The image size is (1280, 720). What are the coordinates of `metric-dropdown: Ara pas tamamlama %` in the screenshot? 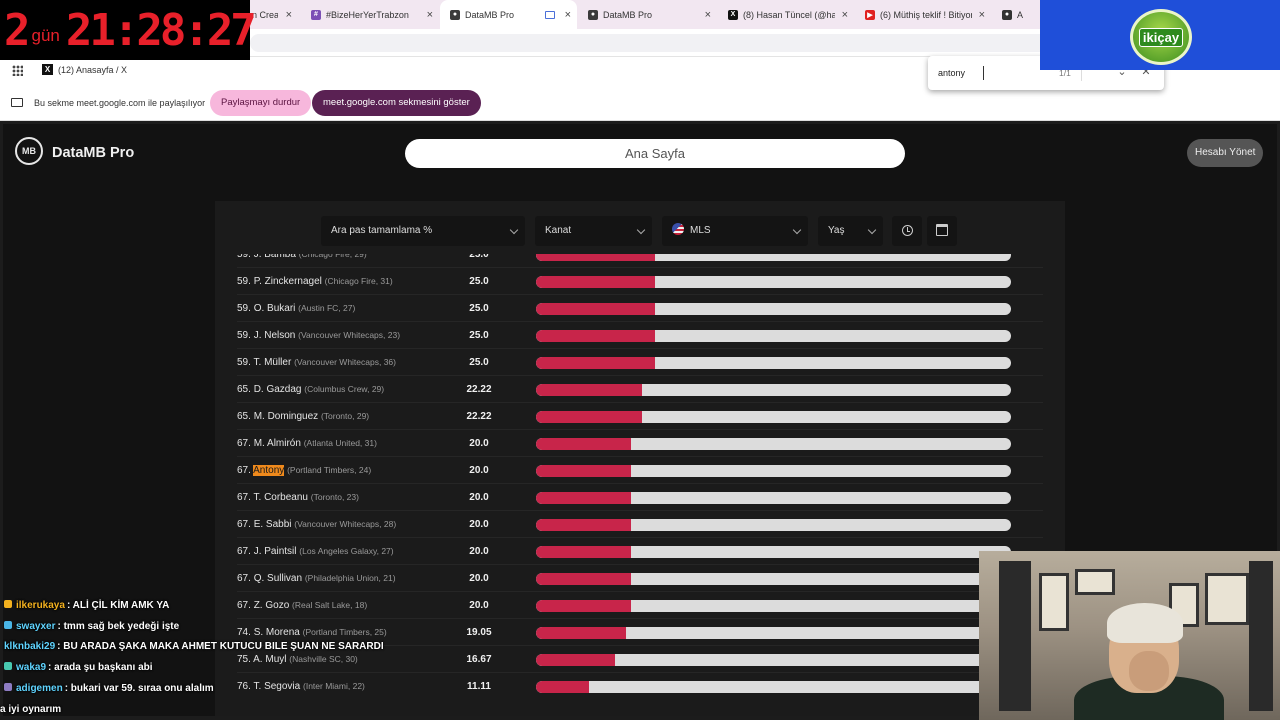 It's located at (423, 231).